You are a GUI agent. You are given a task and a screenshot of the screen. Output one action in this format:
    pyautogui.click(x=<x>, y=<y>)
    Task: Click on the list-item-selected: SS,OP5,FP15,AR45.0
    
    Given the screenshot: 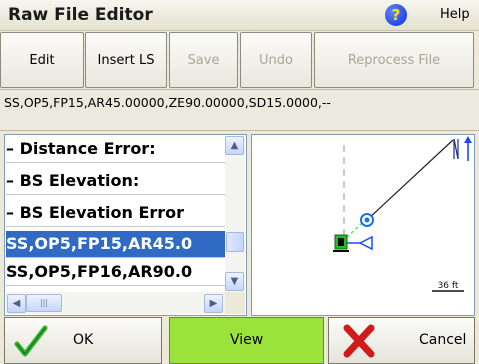 What is the action you would take?
    pyautogui.click(x=115, y=244)
    